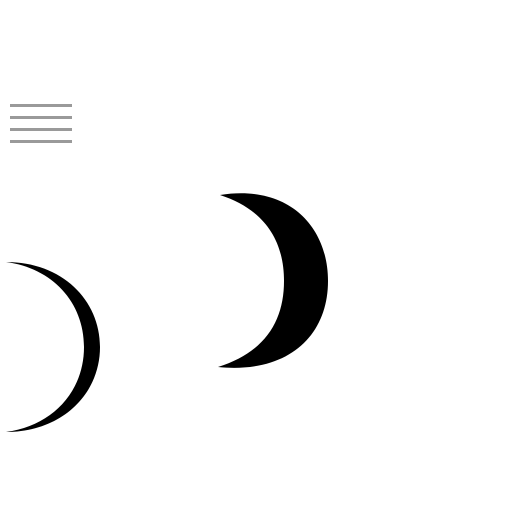 Image resolution: width=520 pixels, height=520 pixels. I want to click on menu-button, so click(42, 128).